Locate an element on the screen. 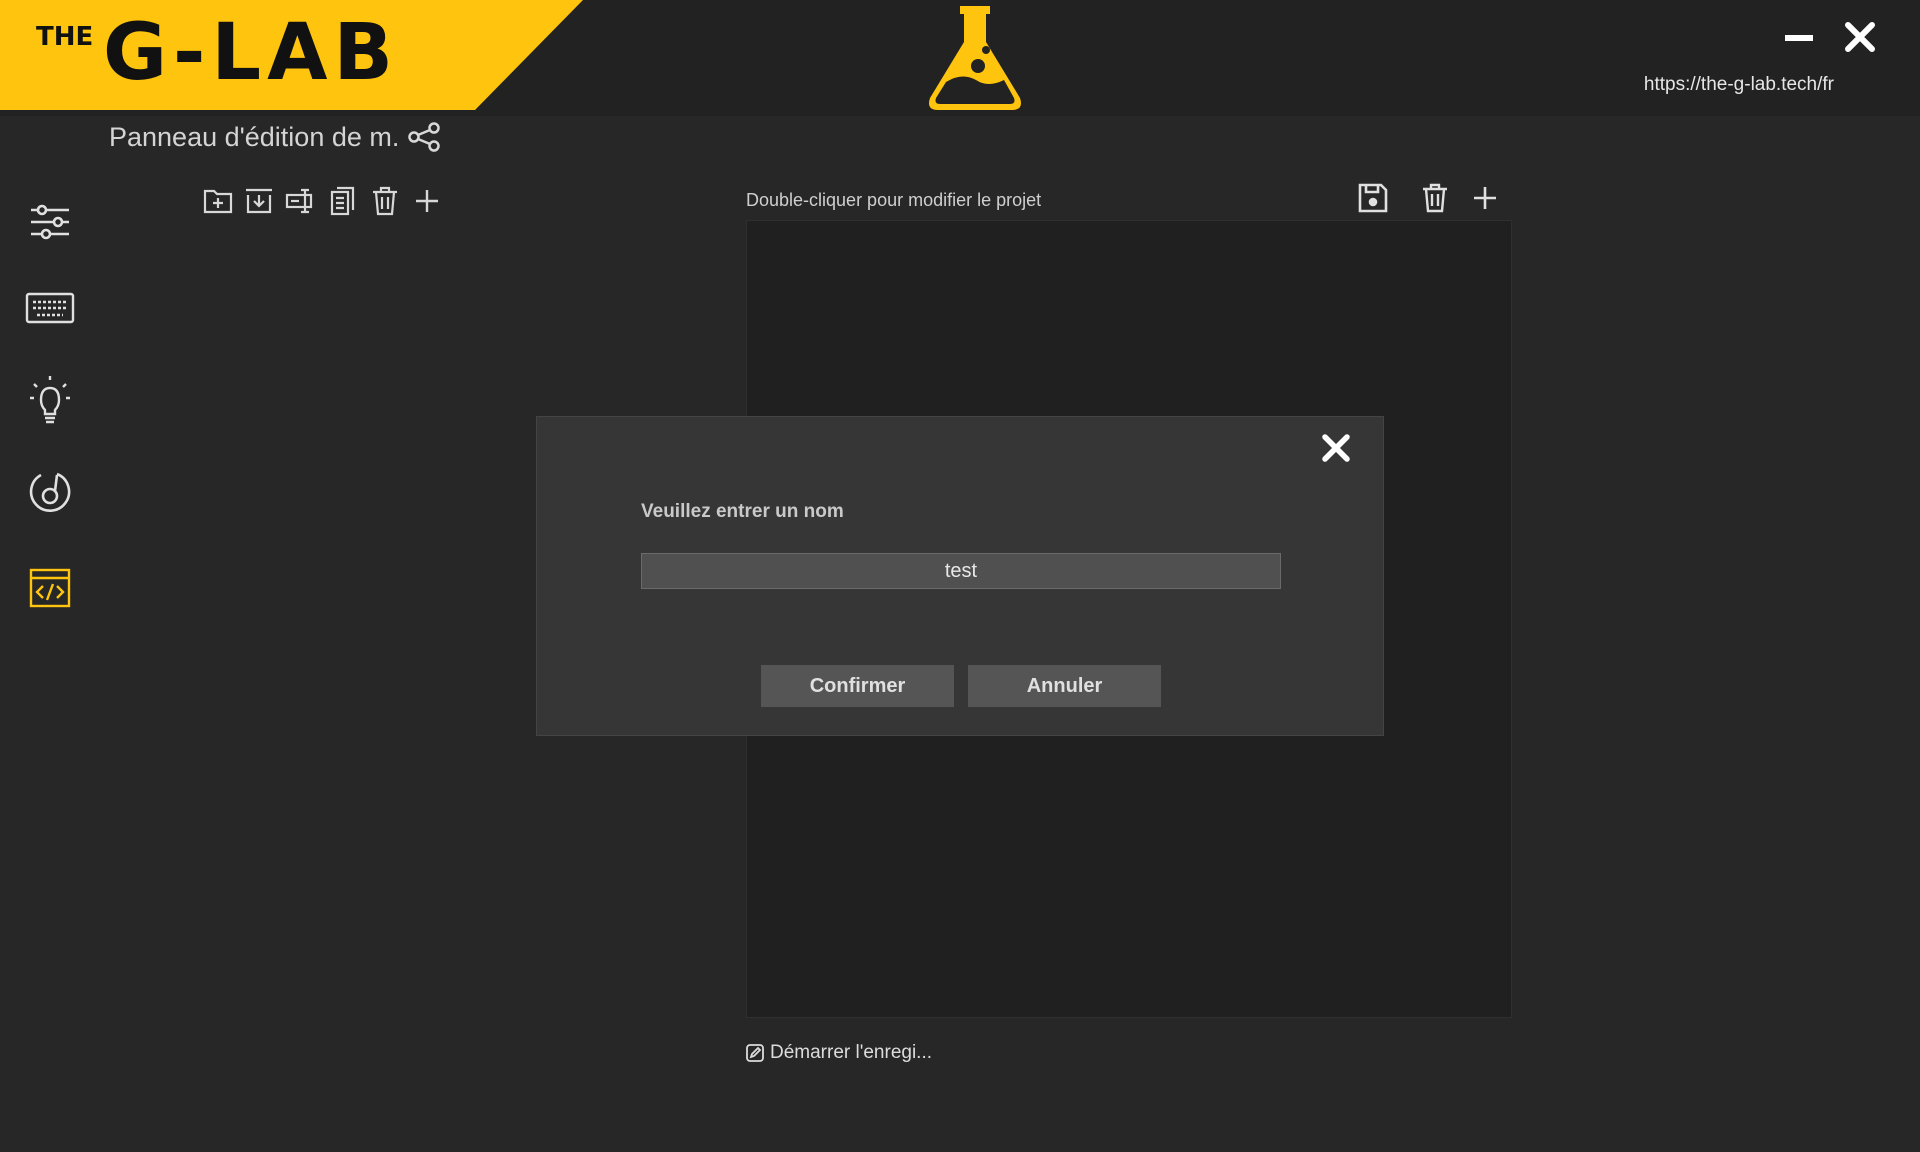 Image resolution: width=1920 pixels, height=1152 pixels. add-project-button is located at coordinates (1485, 198).